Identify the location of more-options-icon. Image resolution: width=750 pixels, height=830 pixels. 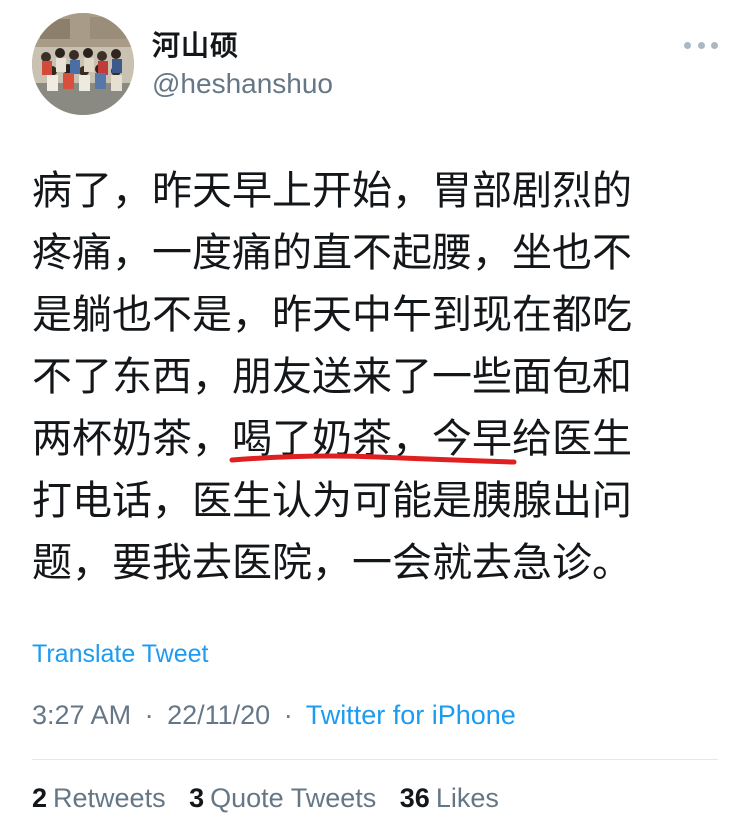
(701, 45).